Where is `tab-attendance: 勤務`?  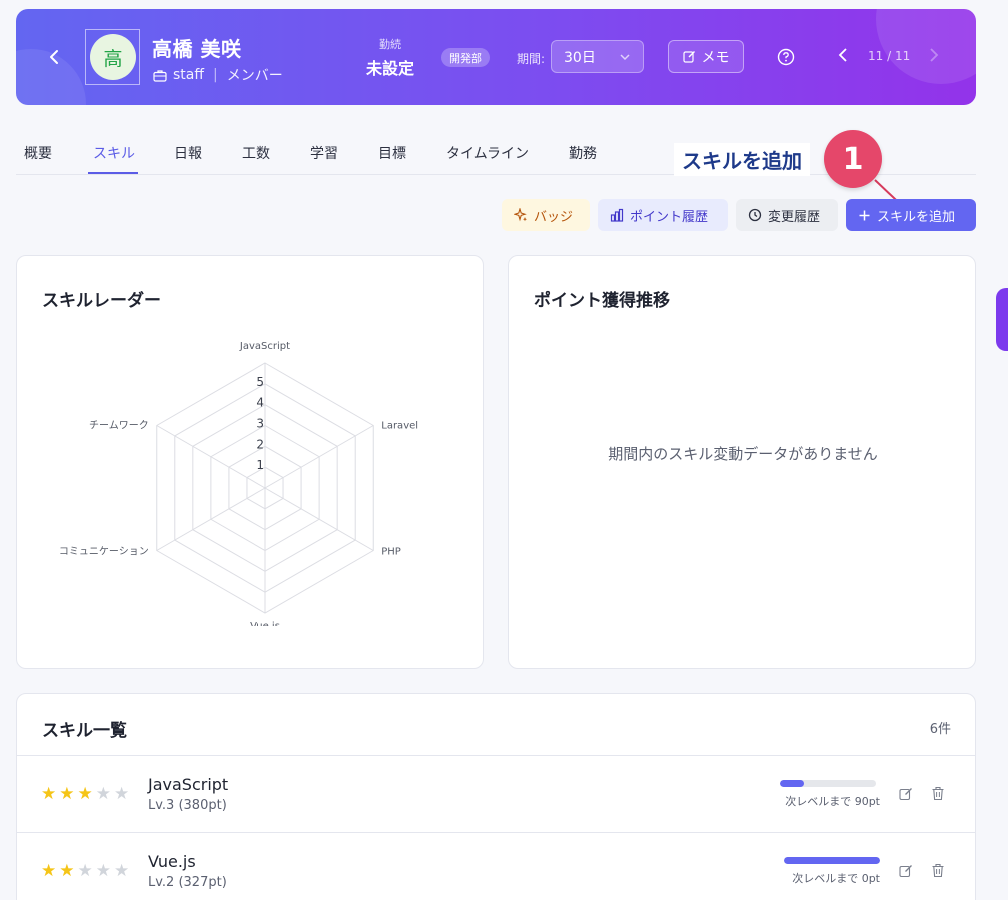 tab-attendance: 勤務 is located at coordinates (583, 153).